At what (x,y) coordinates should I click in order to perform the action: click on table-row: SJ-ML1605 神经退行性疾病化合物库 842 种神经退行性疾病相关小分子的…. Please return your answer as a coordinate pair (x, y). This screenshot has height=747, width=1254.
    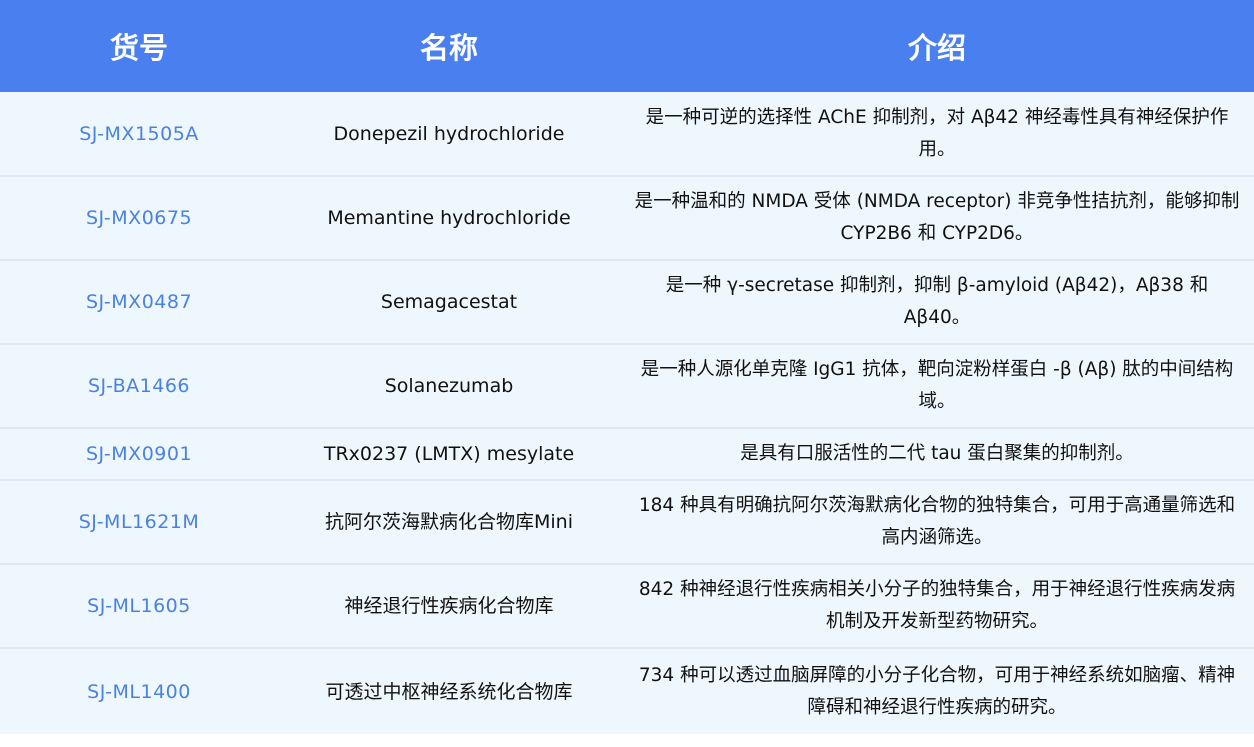
    Looking at the image, I should click on (627, 606).